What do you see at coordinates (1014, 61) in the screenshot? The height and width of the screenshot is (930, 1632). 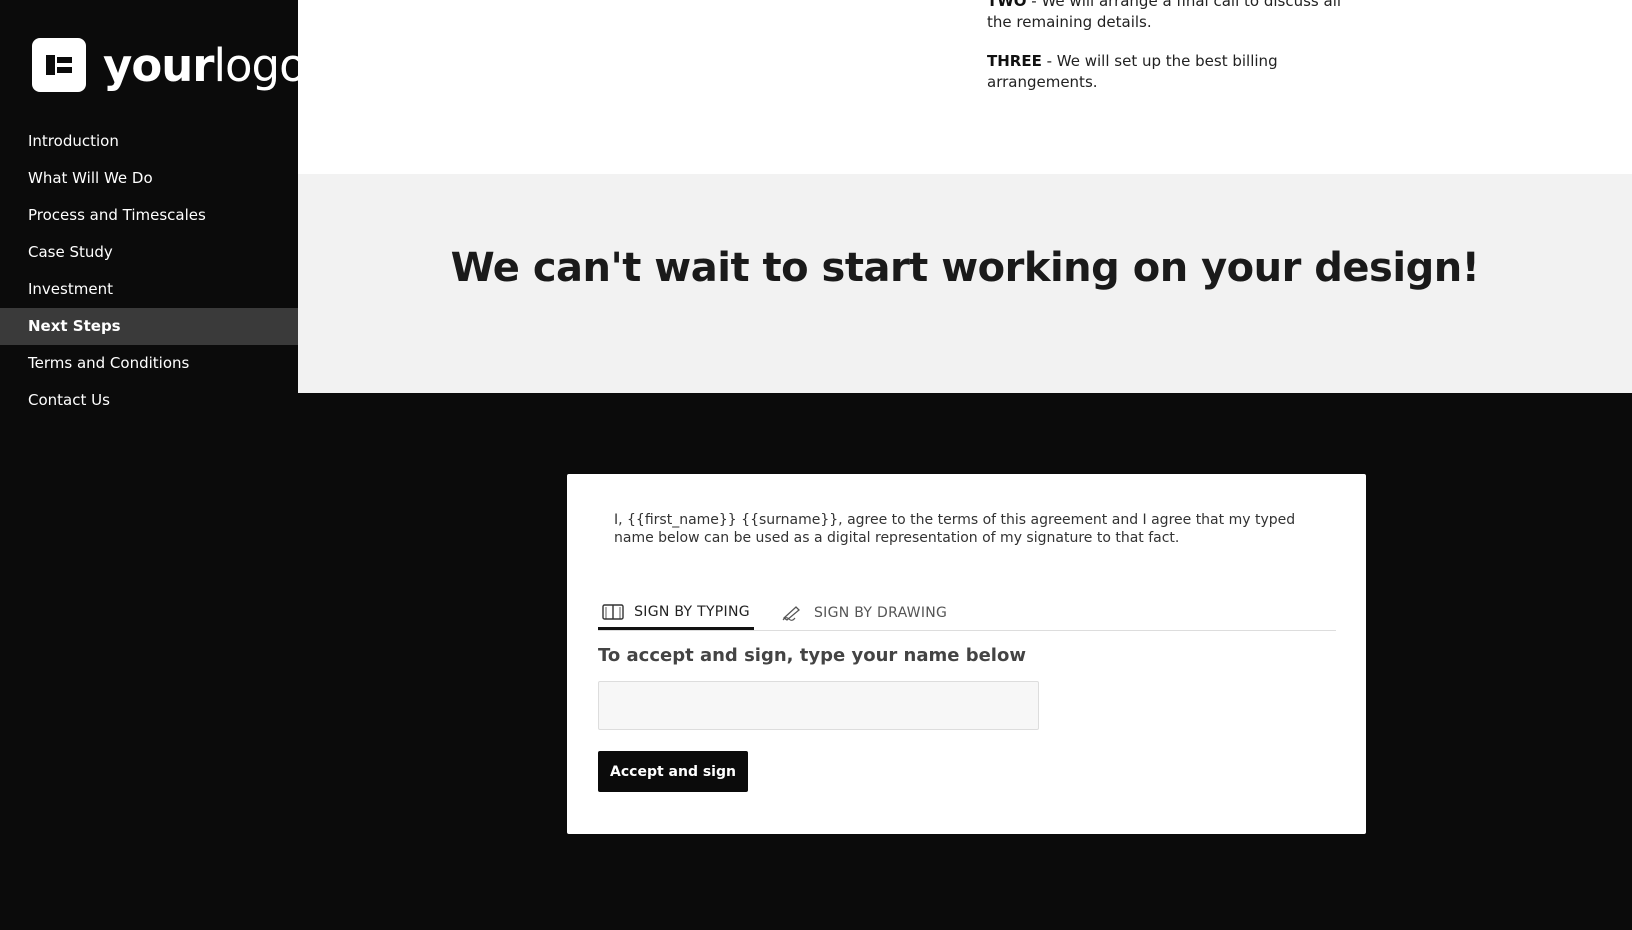 I see `step-three-label: THREE` at bounding box center [1014, 61].